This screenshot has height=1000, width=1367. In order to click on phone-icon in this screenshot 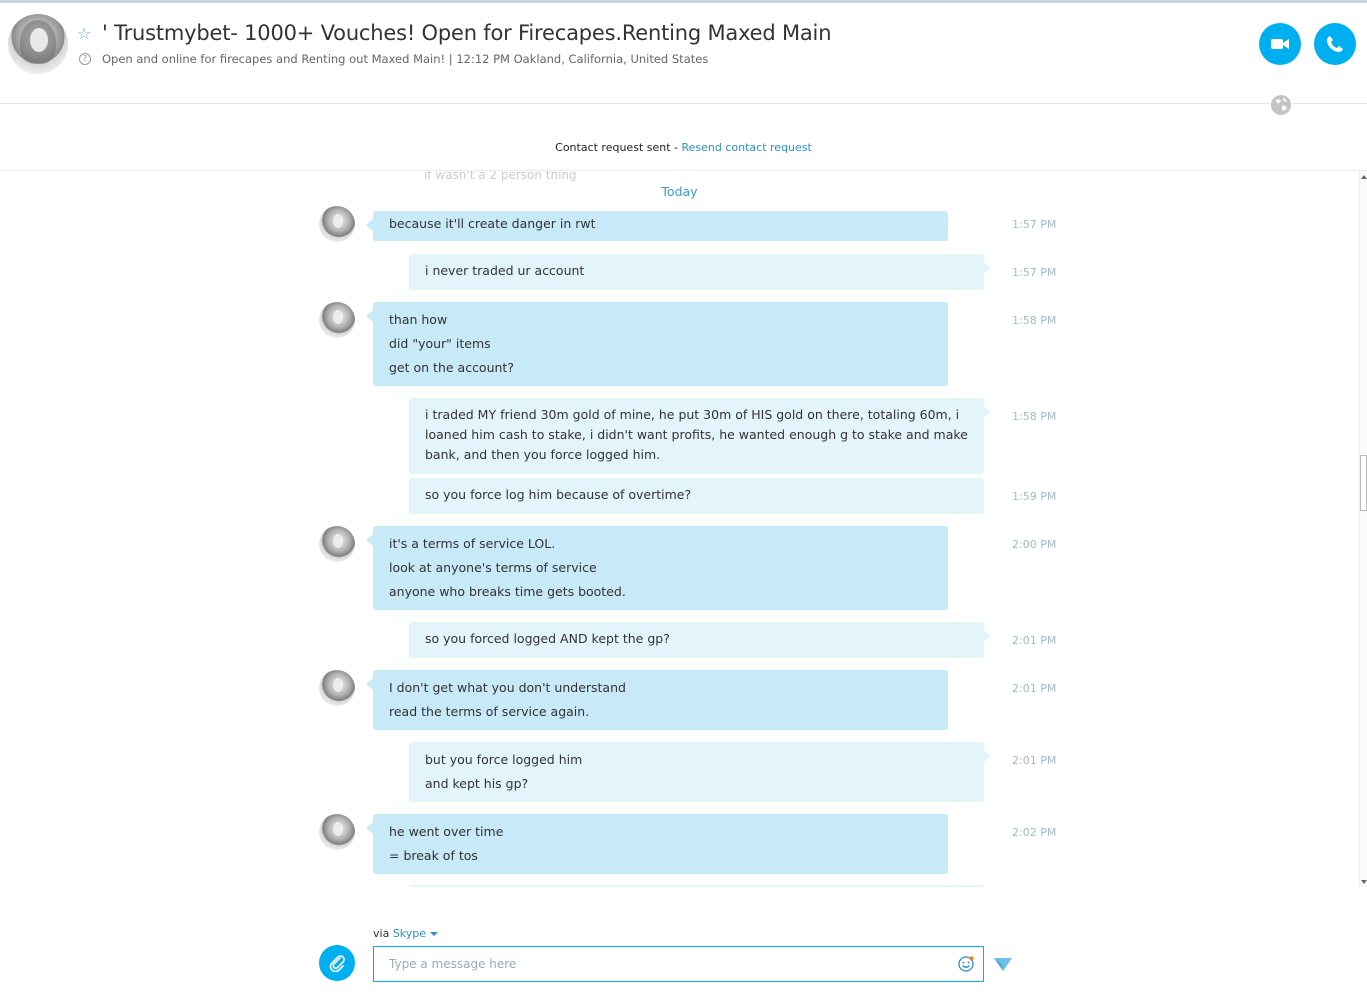, I will do `click(1335, 44)`.